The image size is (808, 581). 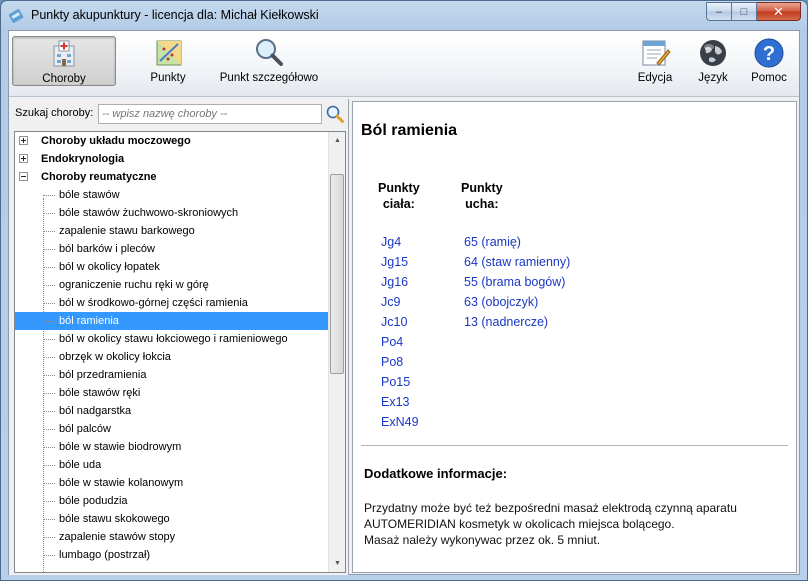 What do you see at coordinates (116, 141) in the screenshot?
I see `tree-category-label: Choroby układu moczowego` at bounding box center [116, 141].